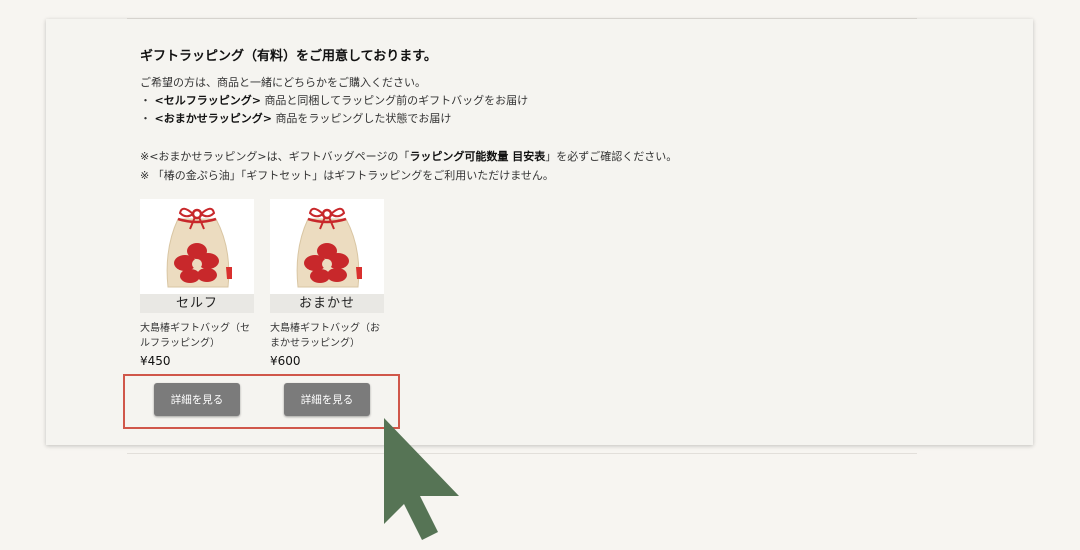 The image size is (1080, 550). What do you see at coordinates (197, 336) in the screenshot?
I see `product-name-link: 大島椿ギフトバッグ（セルフラッピング）` at bounding box center [197, 336].